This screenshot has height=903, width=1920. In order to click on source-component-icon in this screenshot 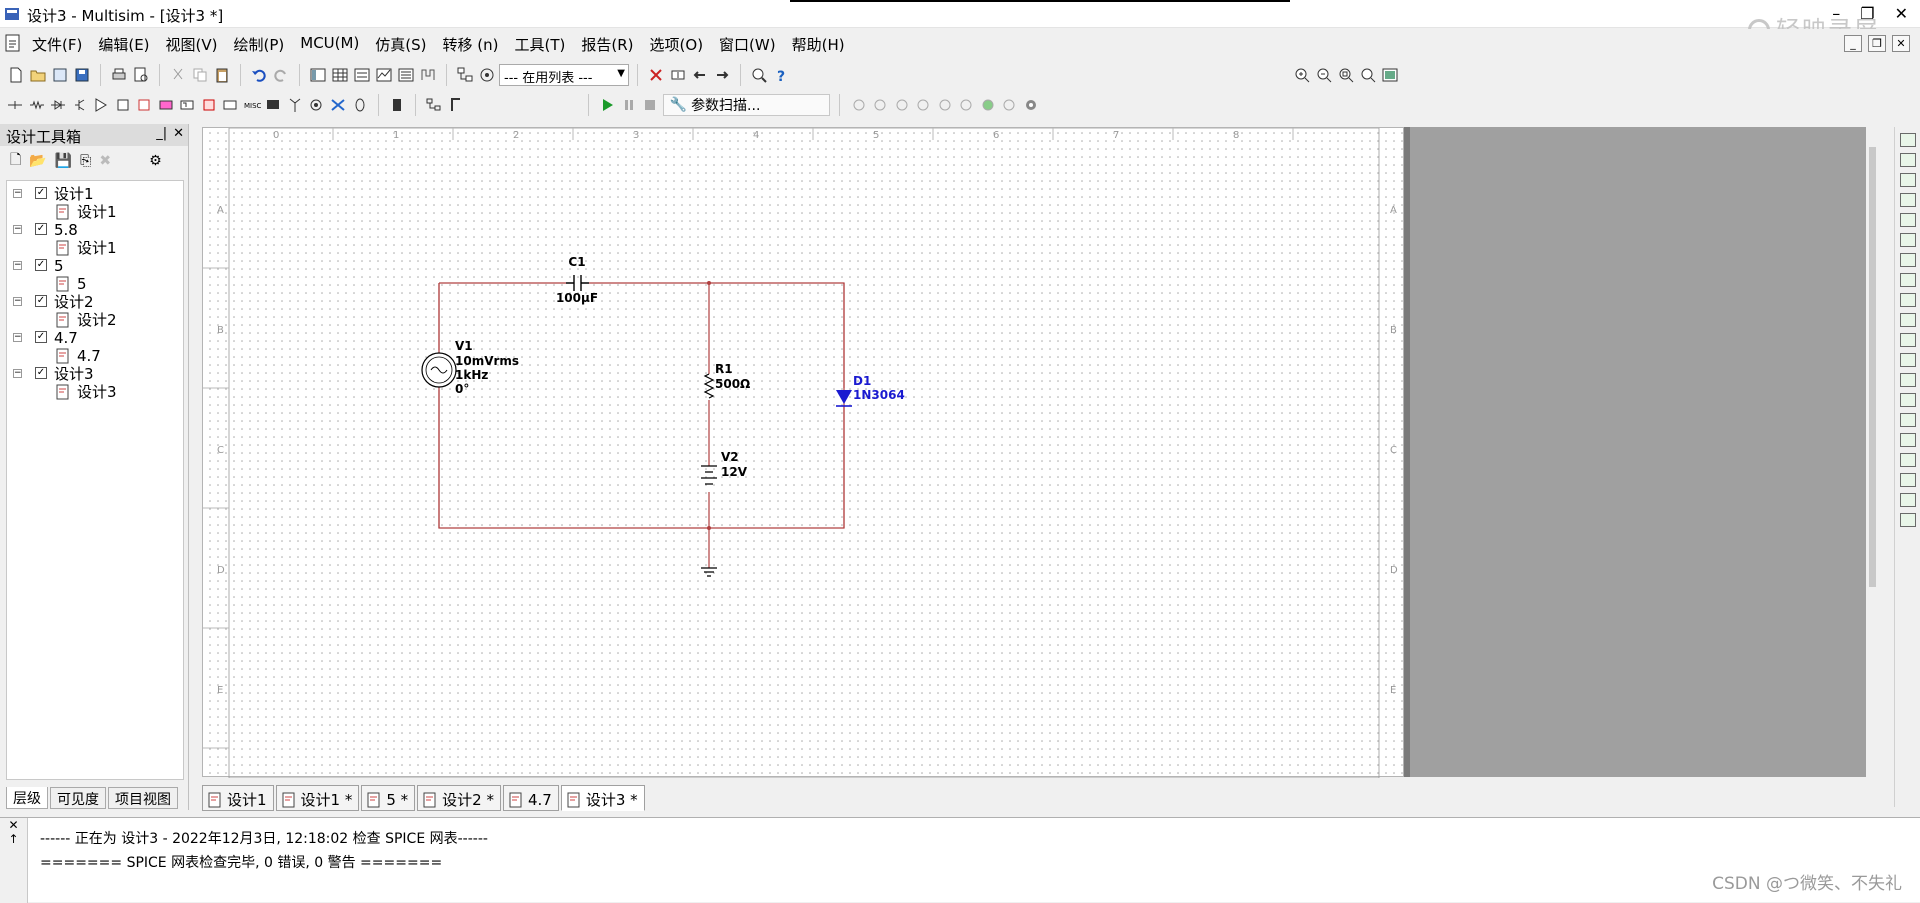, I will do `click(15, 105)`.